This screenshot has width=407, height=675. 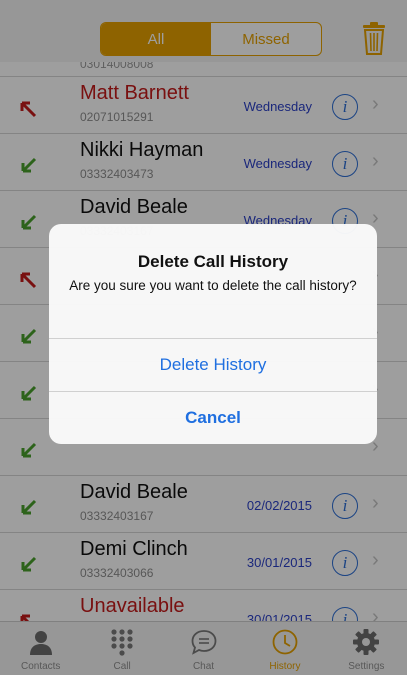 I want to click on cancel-button: Cancel, so click(x=213, y=417).